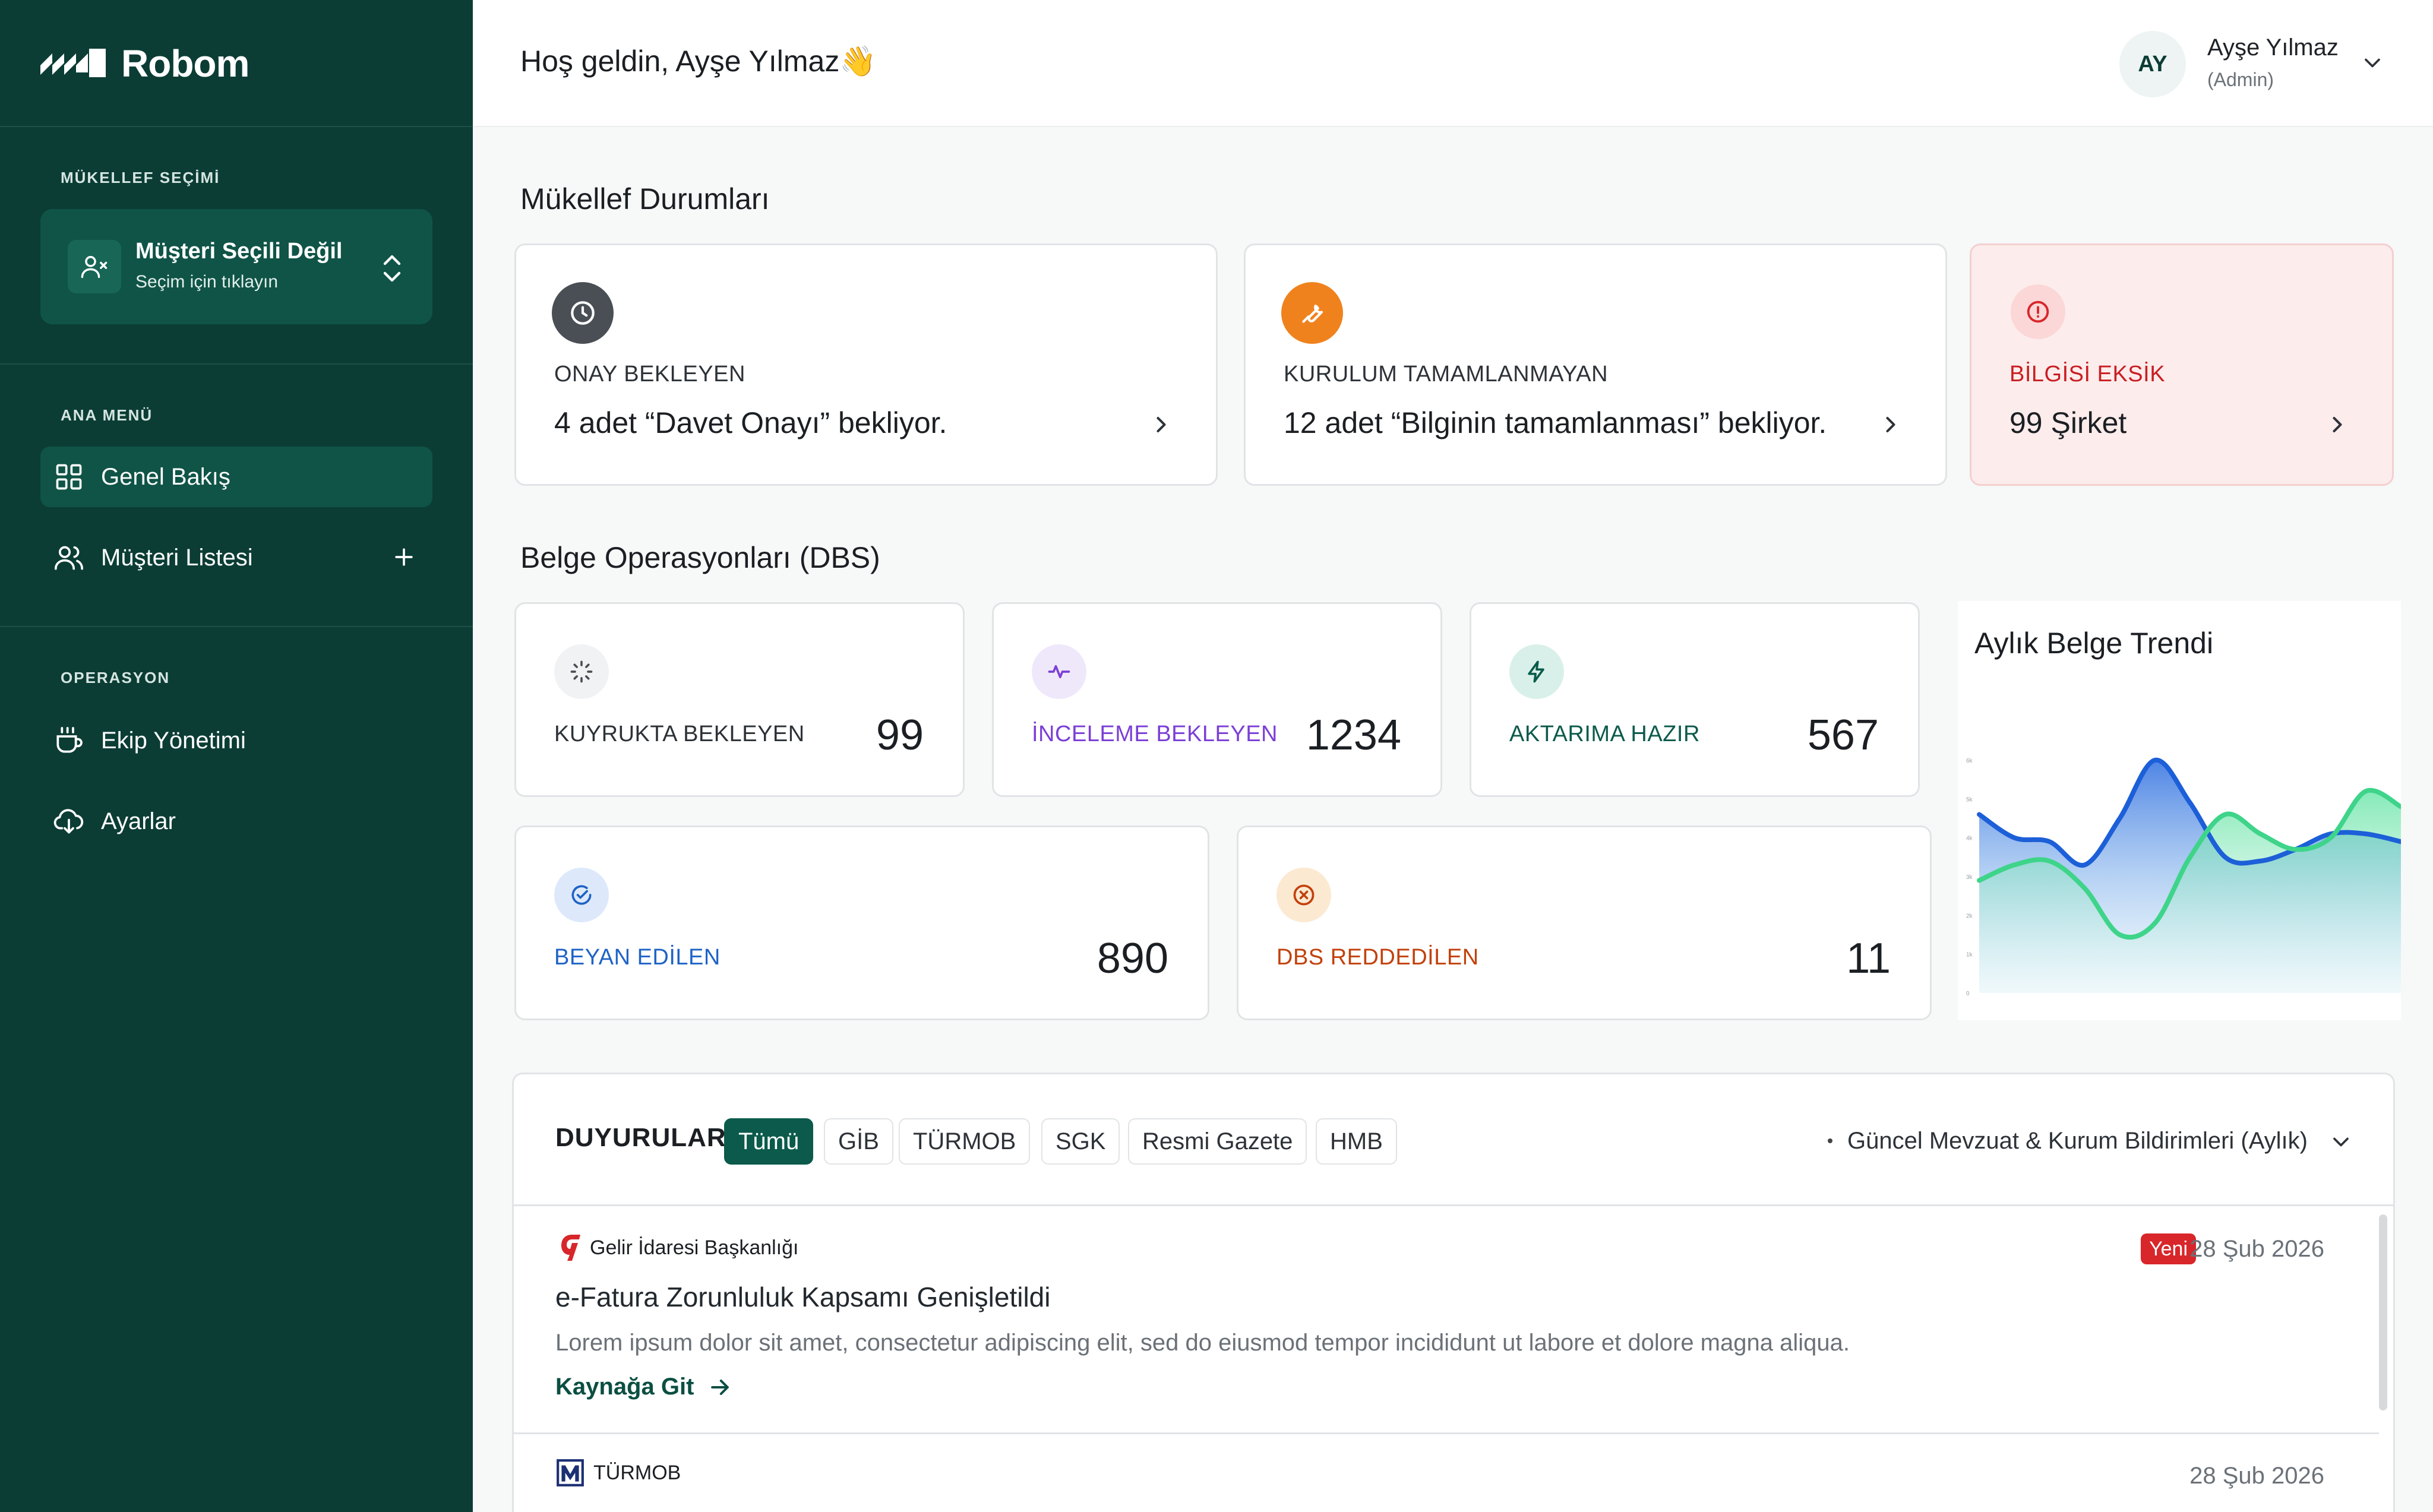  What do you see at coordinates (1830, 1140) in the screenshot?
I see `bullet-dot` at bounding box center [1830, 1140].